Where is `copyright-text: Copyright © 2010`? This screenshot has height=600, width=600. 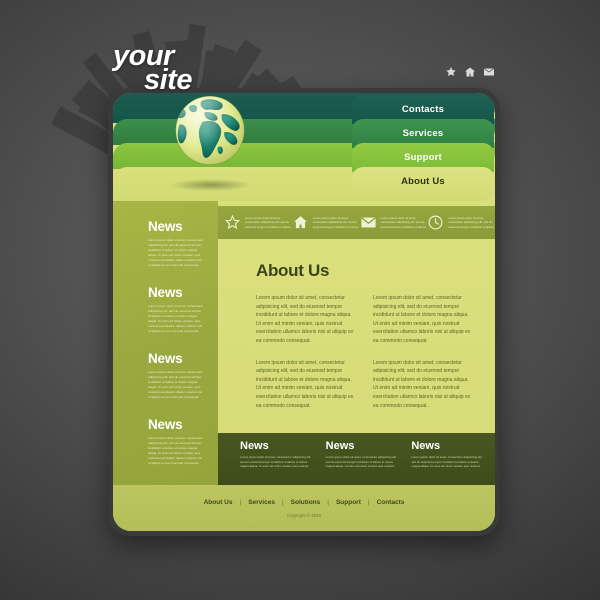 copyright-text: Copyright © 2010 is located at coordinates (304, 515).